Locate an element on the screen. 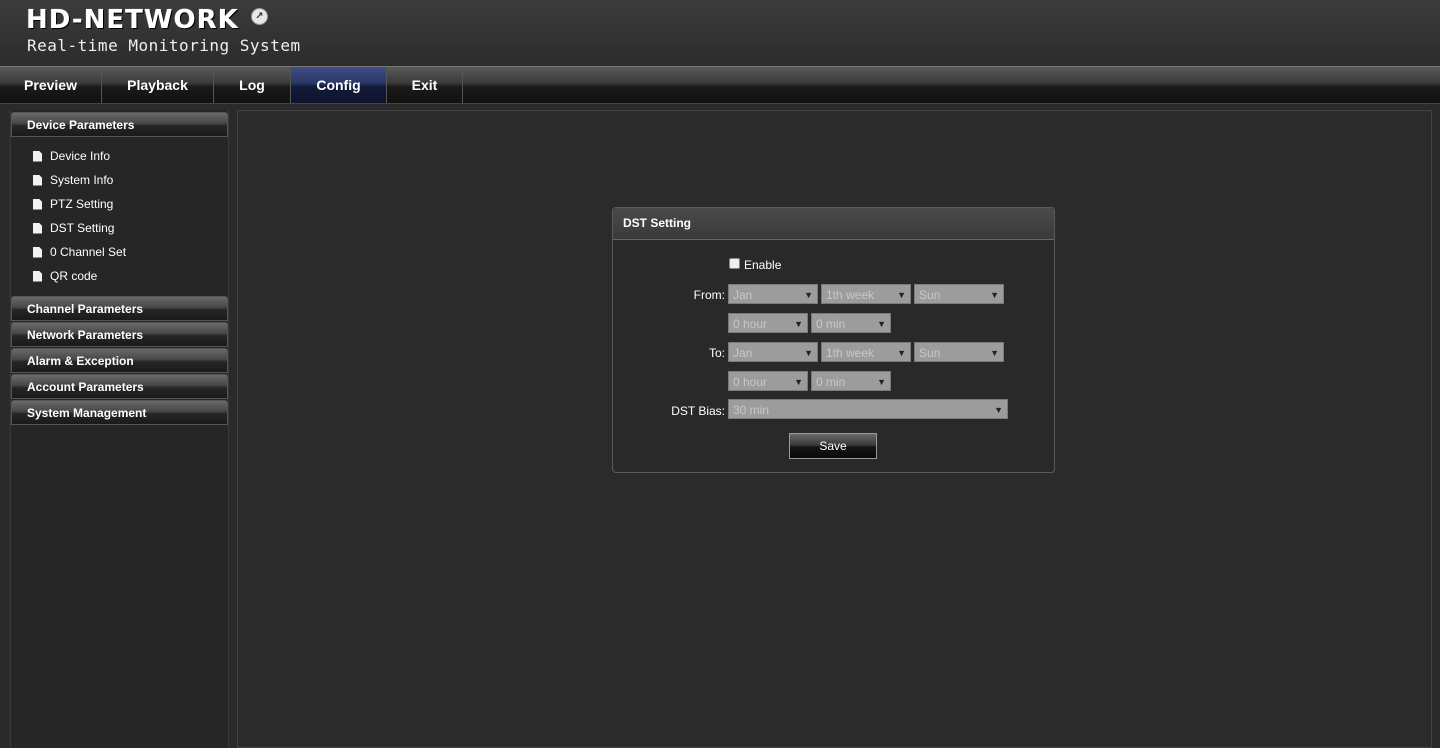  sidebar-group-account-parameters: Account Parameters is located at coordinates (119, 386).